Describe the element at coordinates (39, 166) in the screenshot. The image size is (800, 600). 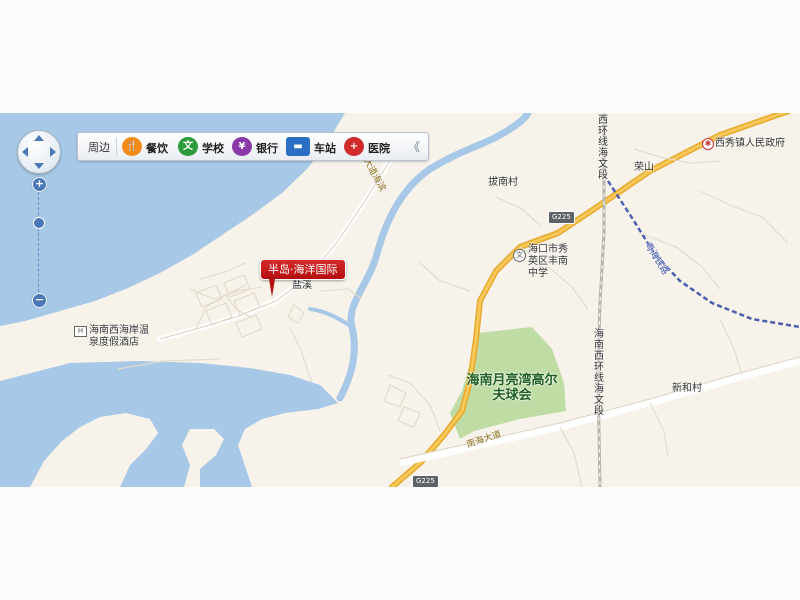
I see `pan-down-icon` at that location.